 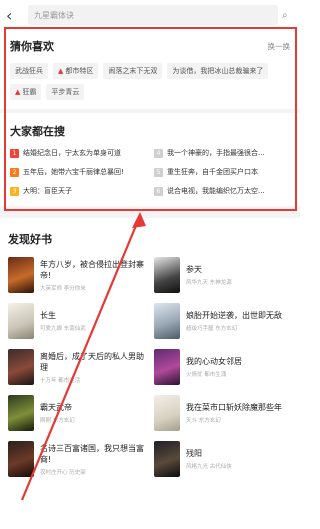 I want to click on book-title: 年方八岁，被合侵拉出登封寨帝!, so click(x=92, y=269).